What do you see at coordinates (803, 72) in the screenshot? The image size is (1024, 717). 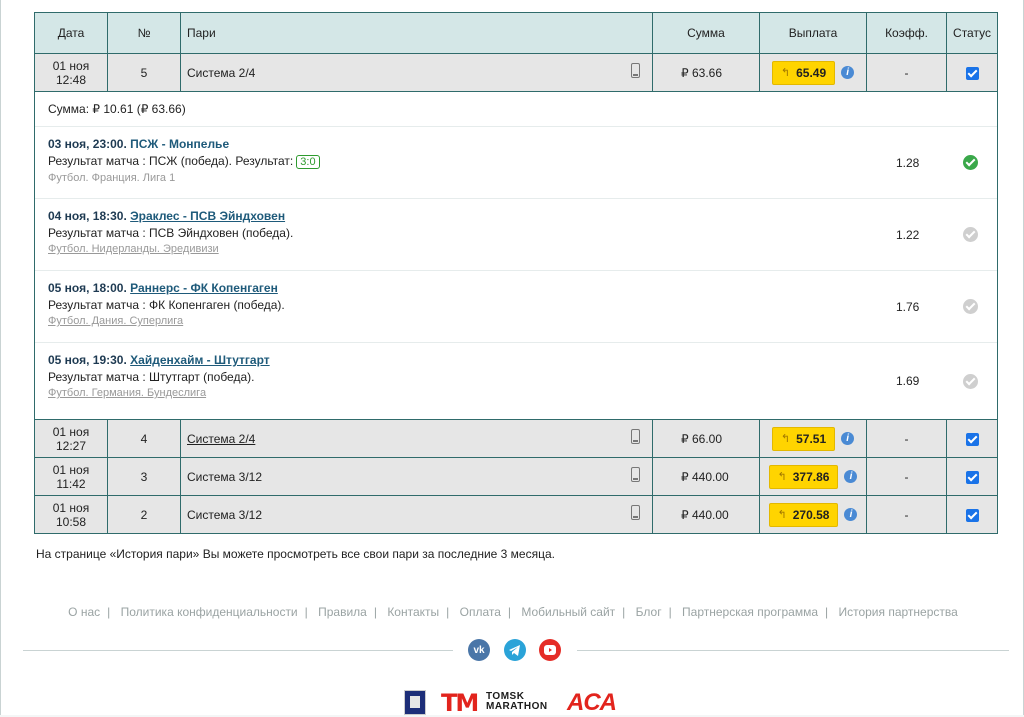 I see `cashout-button: ↰ 65.49` at bounding box center [803, 72].